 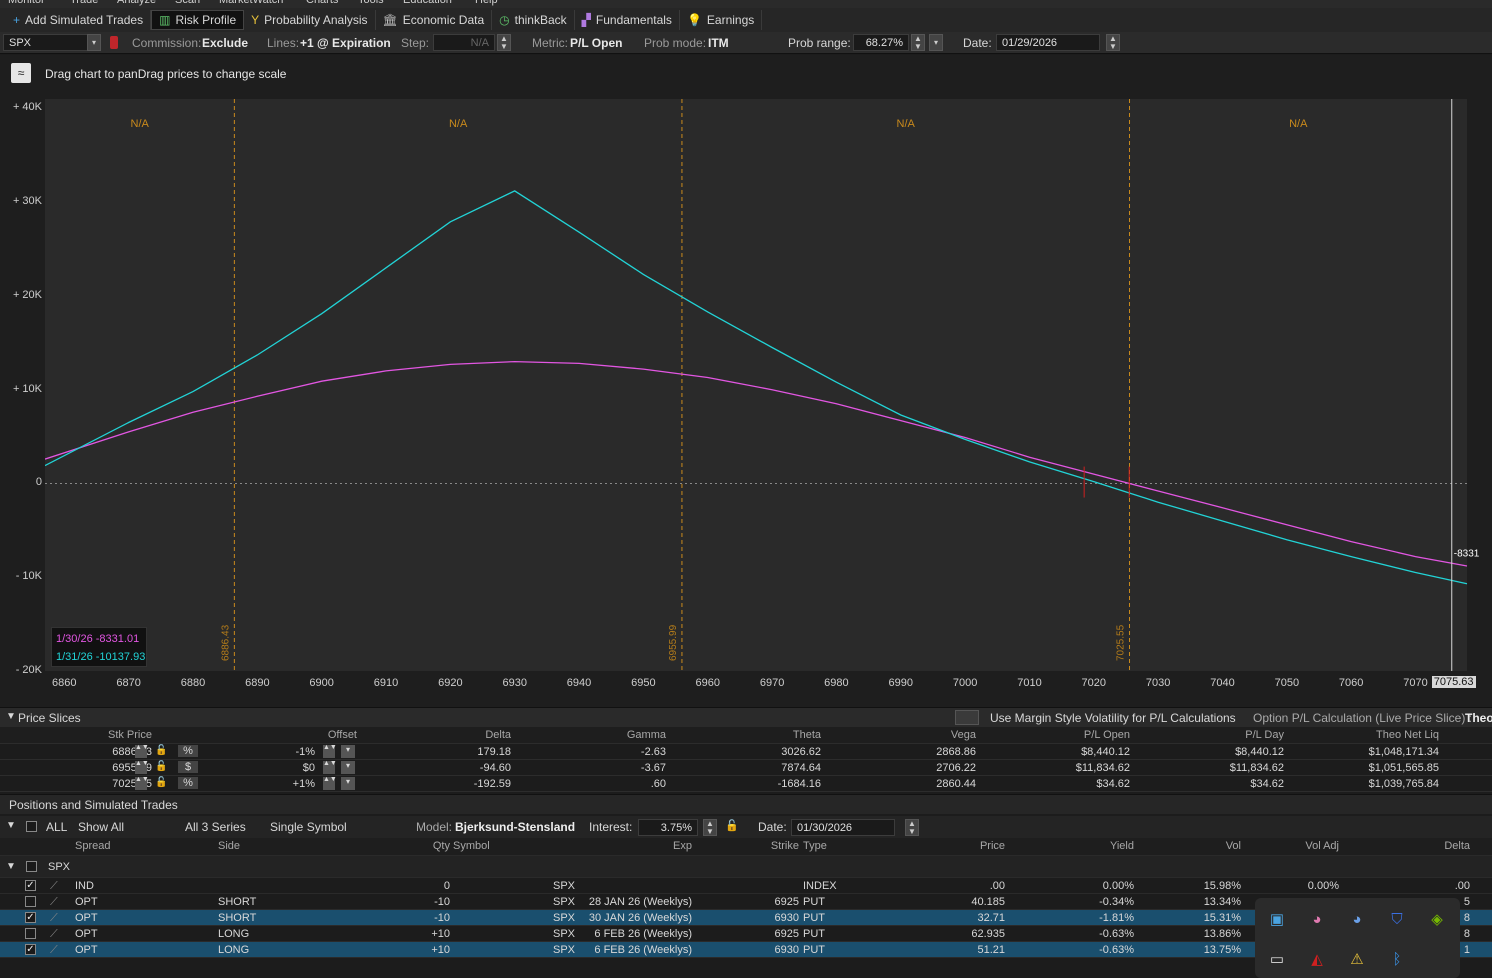 I want to click on positions-date-input: 01/30/2026, so click(x=843, y=827).